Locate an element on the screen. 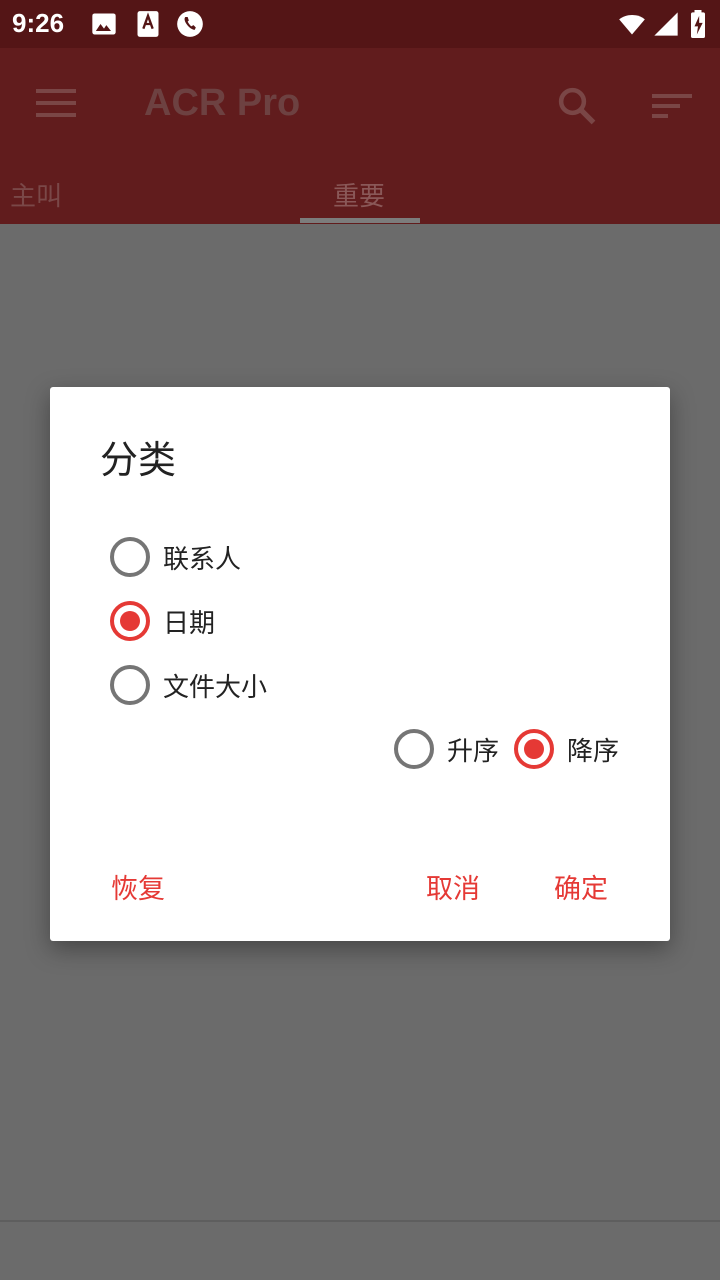 The height and width of the screenshot is (1280, 720). sort-option-label: 联系人 is located at coordinates (202, 559).